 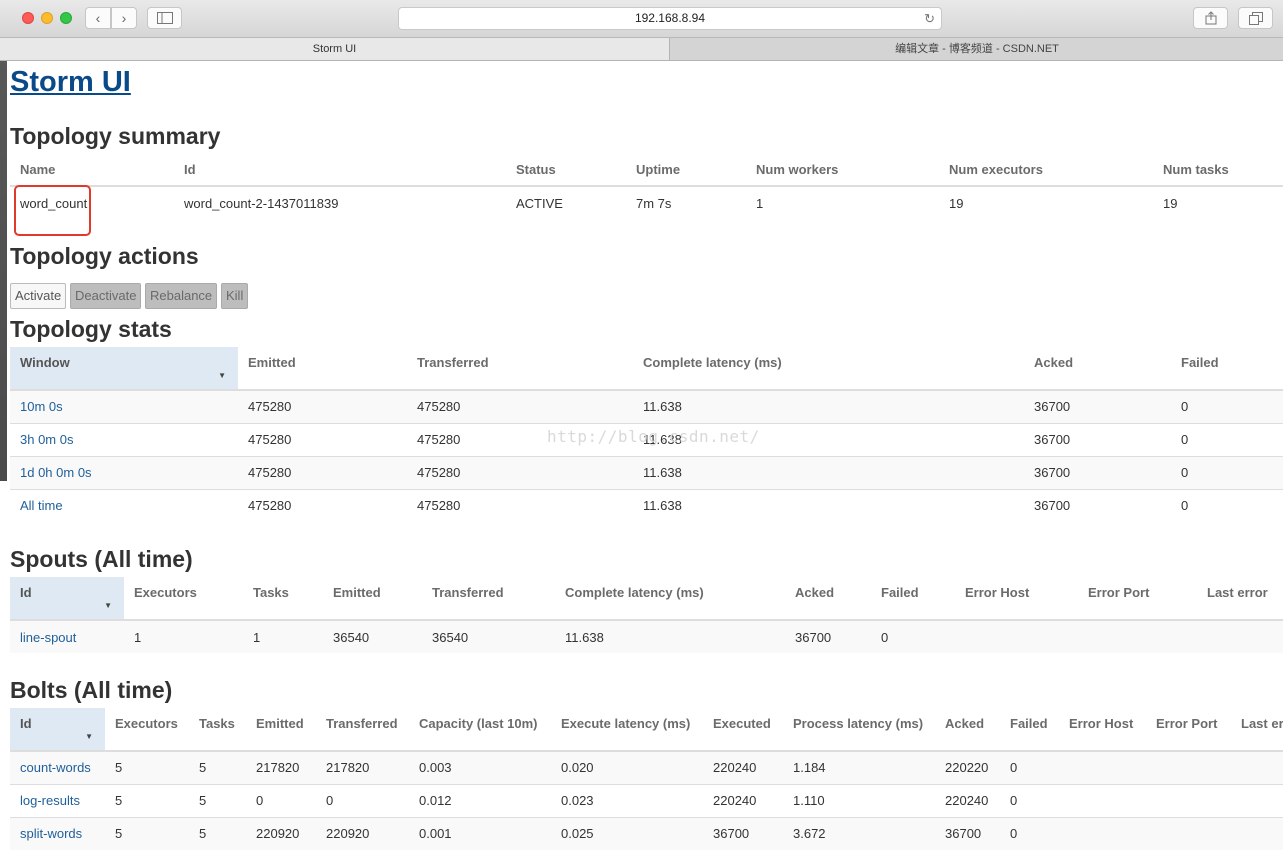 What do you see at coordinates (52, 210) in the screenshot?
I see `annotation-highlight-box` at bounding box center [52, 210].